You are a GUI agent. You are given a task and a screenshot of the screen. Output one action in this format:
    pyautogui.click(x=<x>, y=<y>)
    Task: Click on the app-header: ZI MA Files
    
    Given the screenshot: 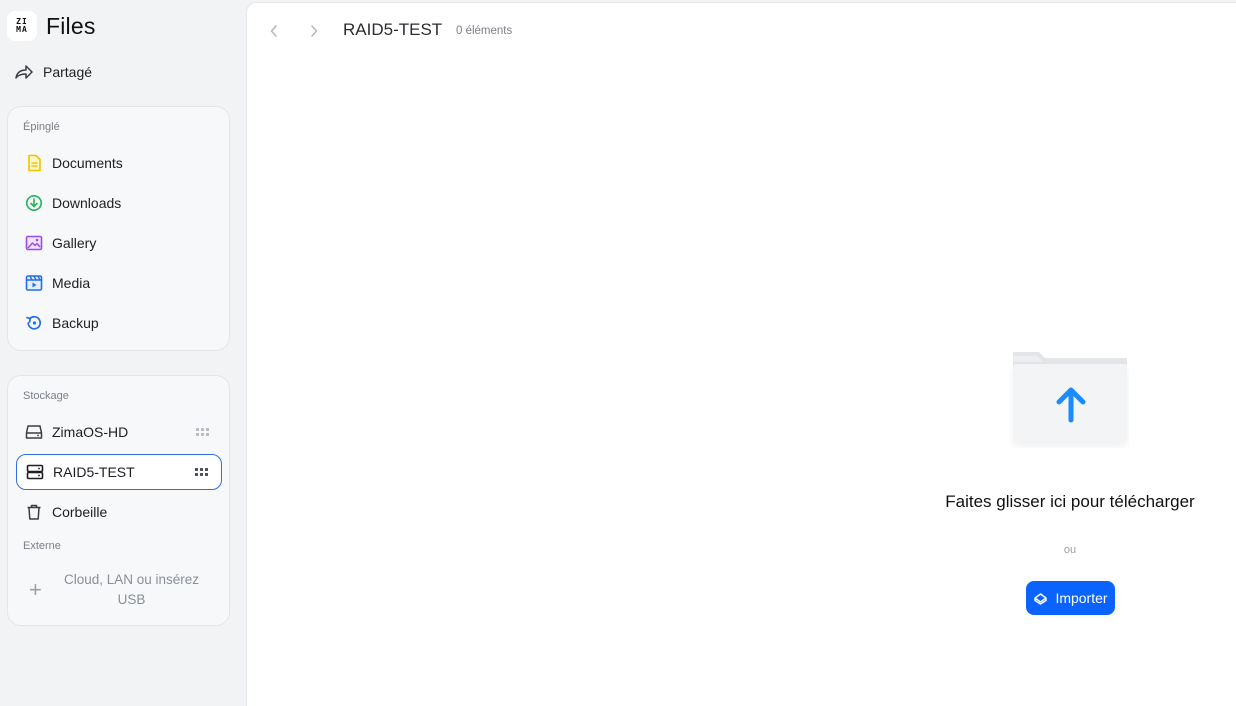 What is the action you would take?
    pyautogui.click(x=51, y=26)
    